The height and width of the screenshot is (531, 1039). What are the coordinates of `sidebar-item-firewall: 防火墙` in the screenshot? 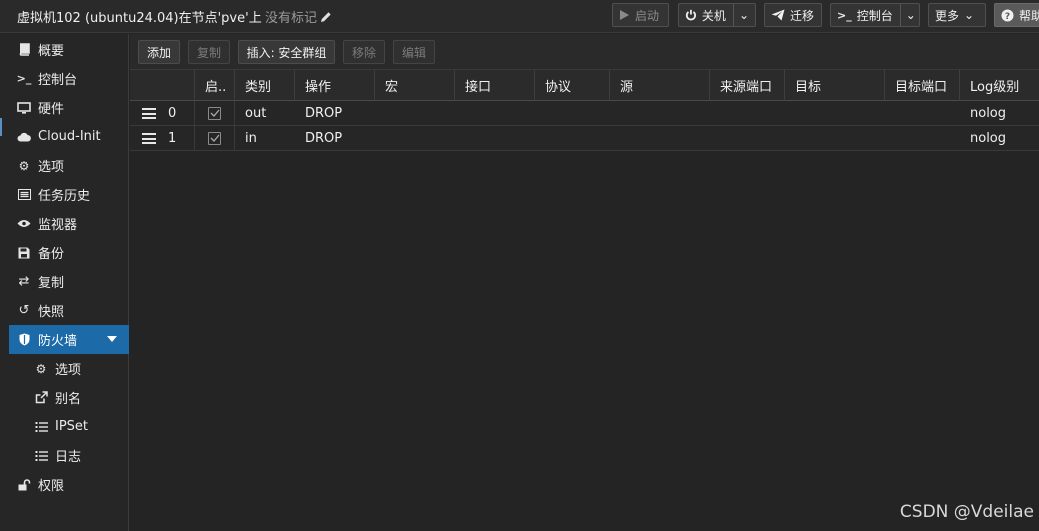 It's located at (69, 339).